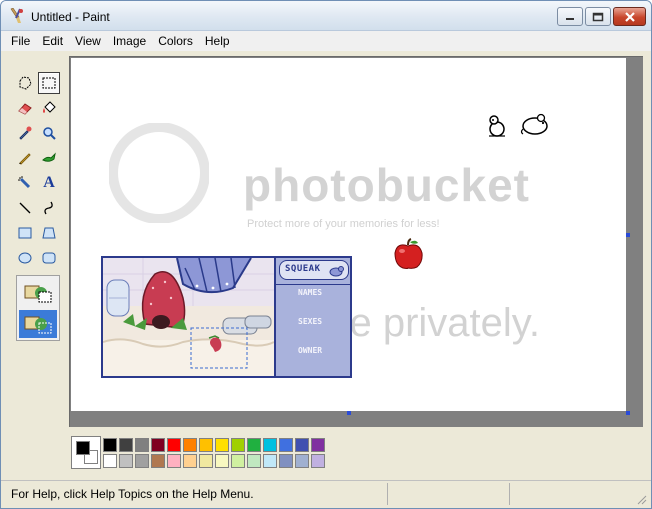 The image size is (652, 509). Describe the element at coordinates (20, 41) in the screenshot. I see `menu-file: File` at that location.